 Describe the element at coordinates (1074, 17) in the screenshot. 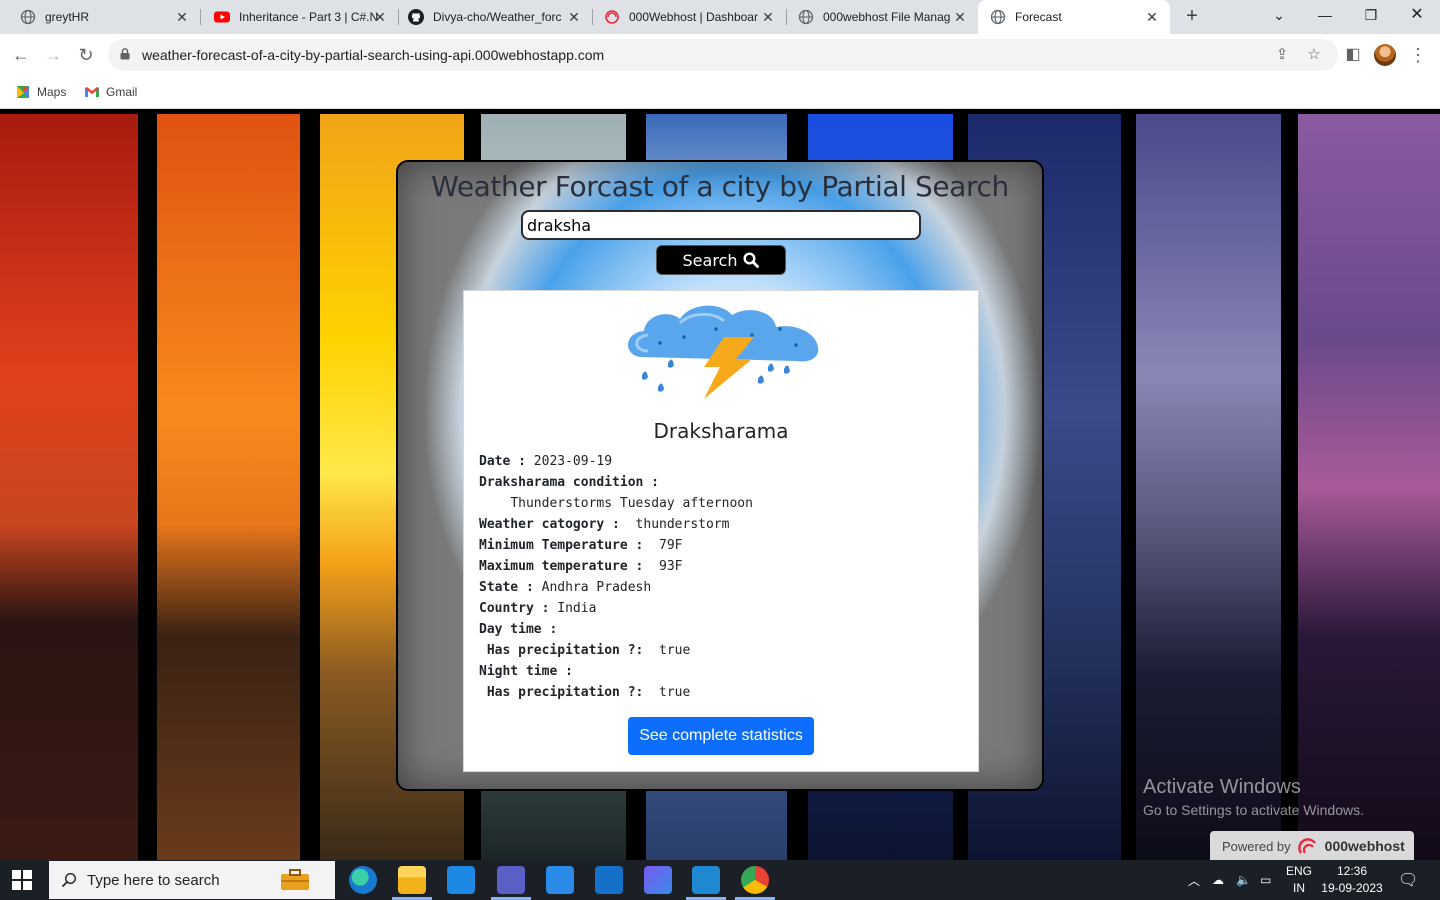

I see `tab-forecast: Forecast ✕` at that location.